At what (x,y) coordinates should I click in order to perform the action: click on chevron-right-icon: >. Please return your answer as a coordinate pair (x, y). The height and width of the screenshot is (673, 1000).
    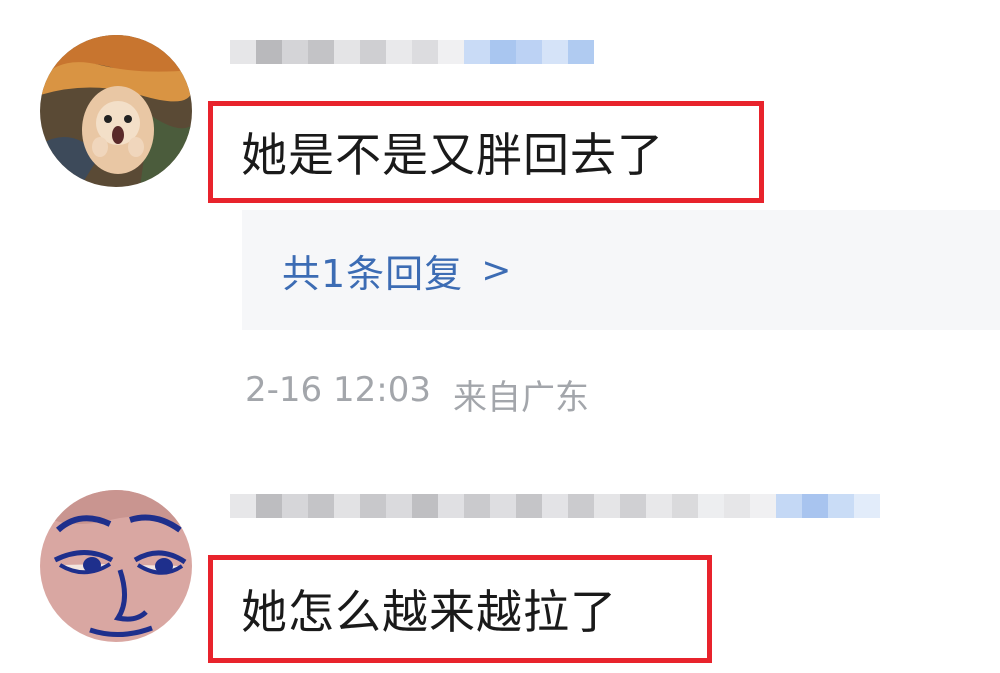
    Looking at the image, I should click on (497, 270).